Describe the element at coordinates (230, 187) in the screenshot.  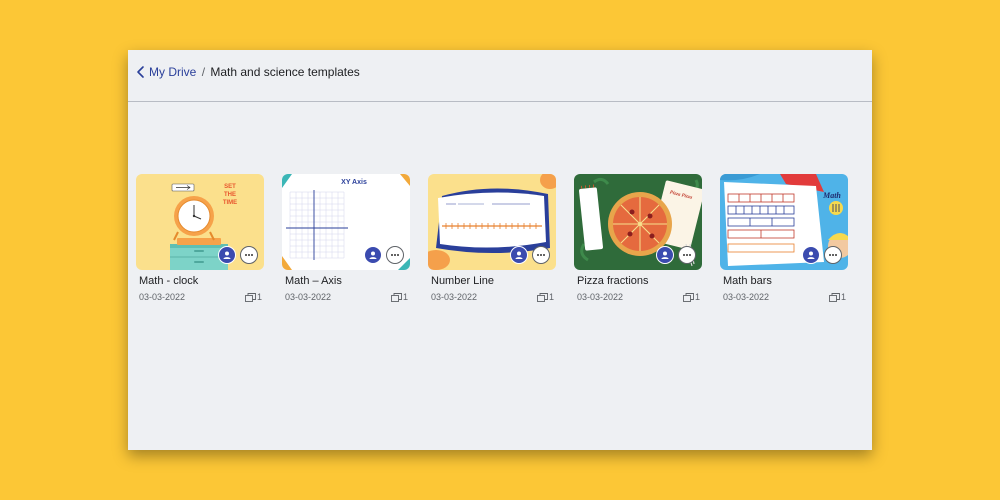
I see `thumb-heading-set: SET` at that location.